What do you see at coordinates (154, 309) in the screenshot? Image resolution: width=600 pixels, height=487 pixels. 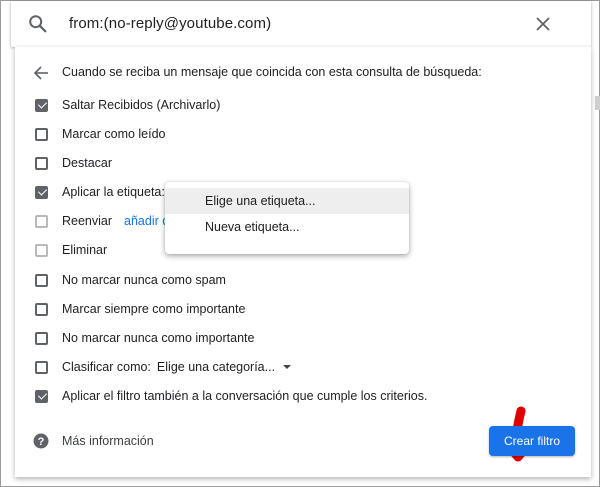 I see `option-label: Marcar siempre como importante` at bounding box center [154, 309].